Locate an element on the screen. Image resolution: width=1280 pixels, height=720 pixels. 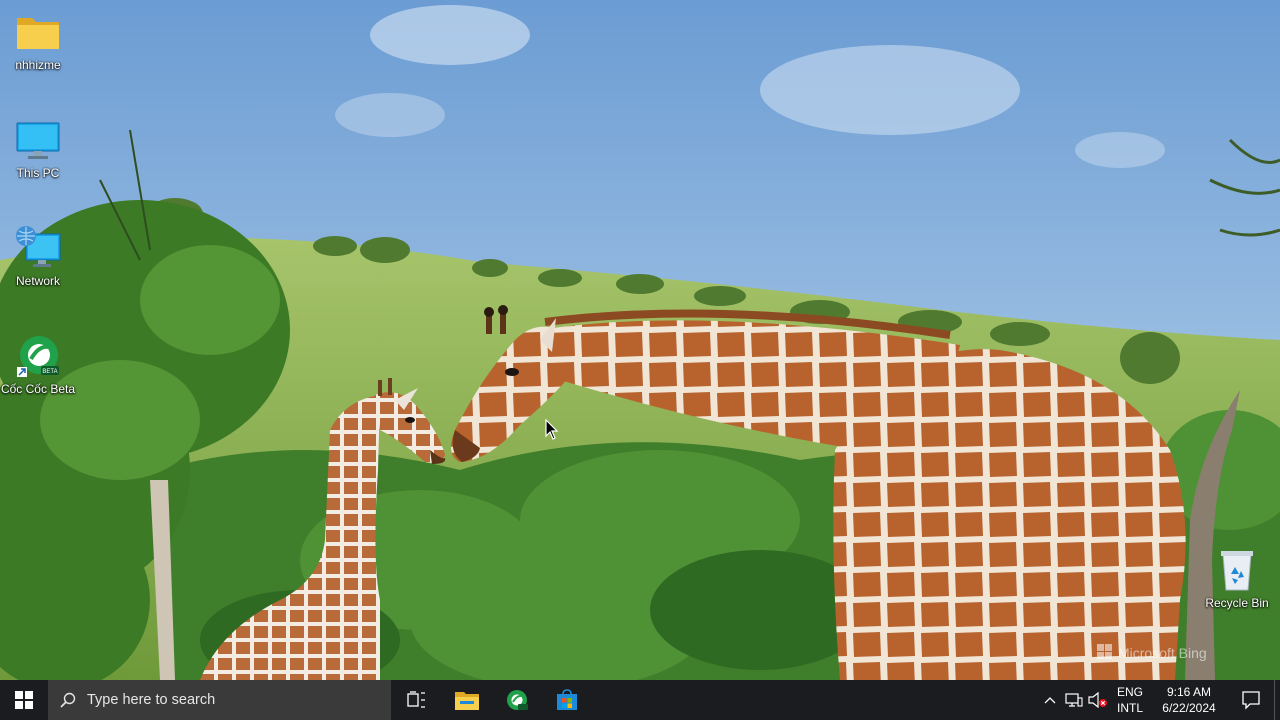
desktop-icon-recycle-bin: Recycle Bin is located at coordinates (1237, 578).